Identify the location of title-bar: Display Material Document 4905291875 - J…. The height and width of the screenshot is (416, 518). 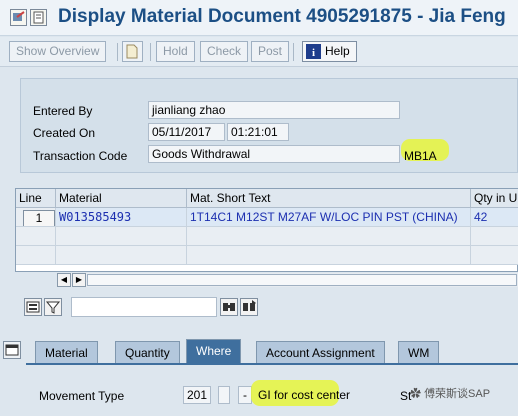
(259, 18).